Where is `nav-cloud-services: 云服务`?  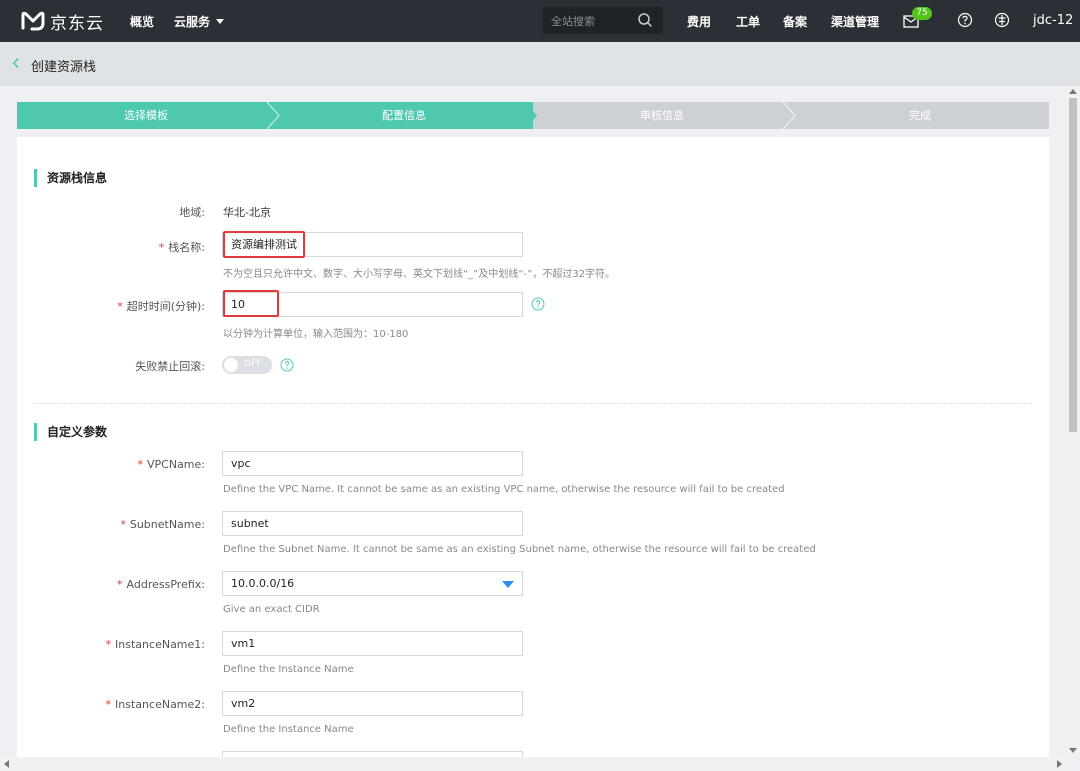
nav-cloud-services: 云服务 is located at coordinates (199, 21).